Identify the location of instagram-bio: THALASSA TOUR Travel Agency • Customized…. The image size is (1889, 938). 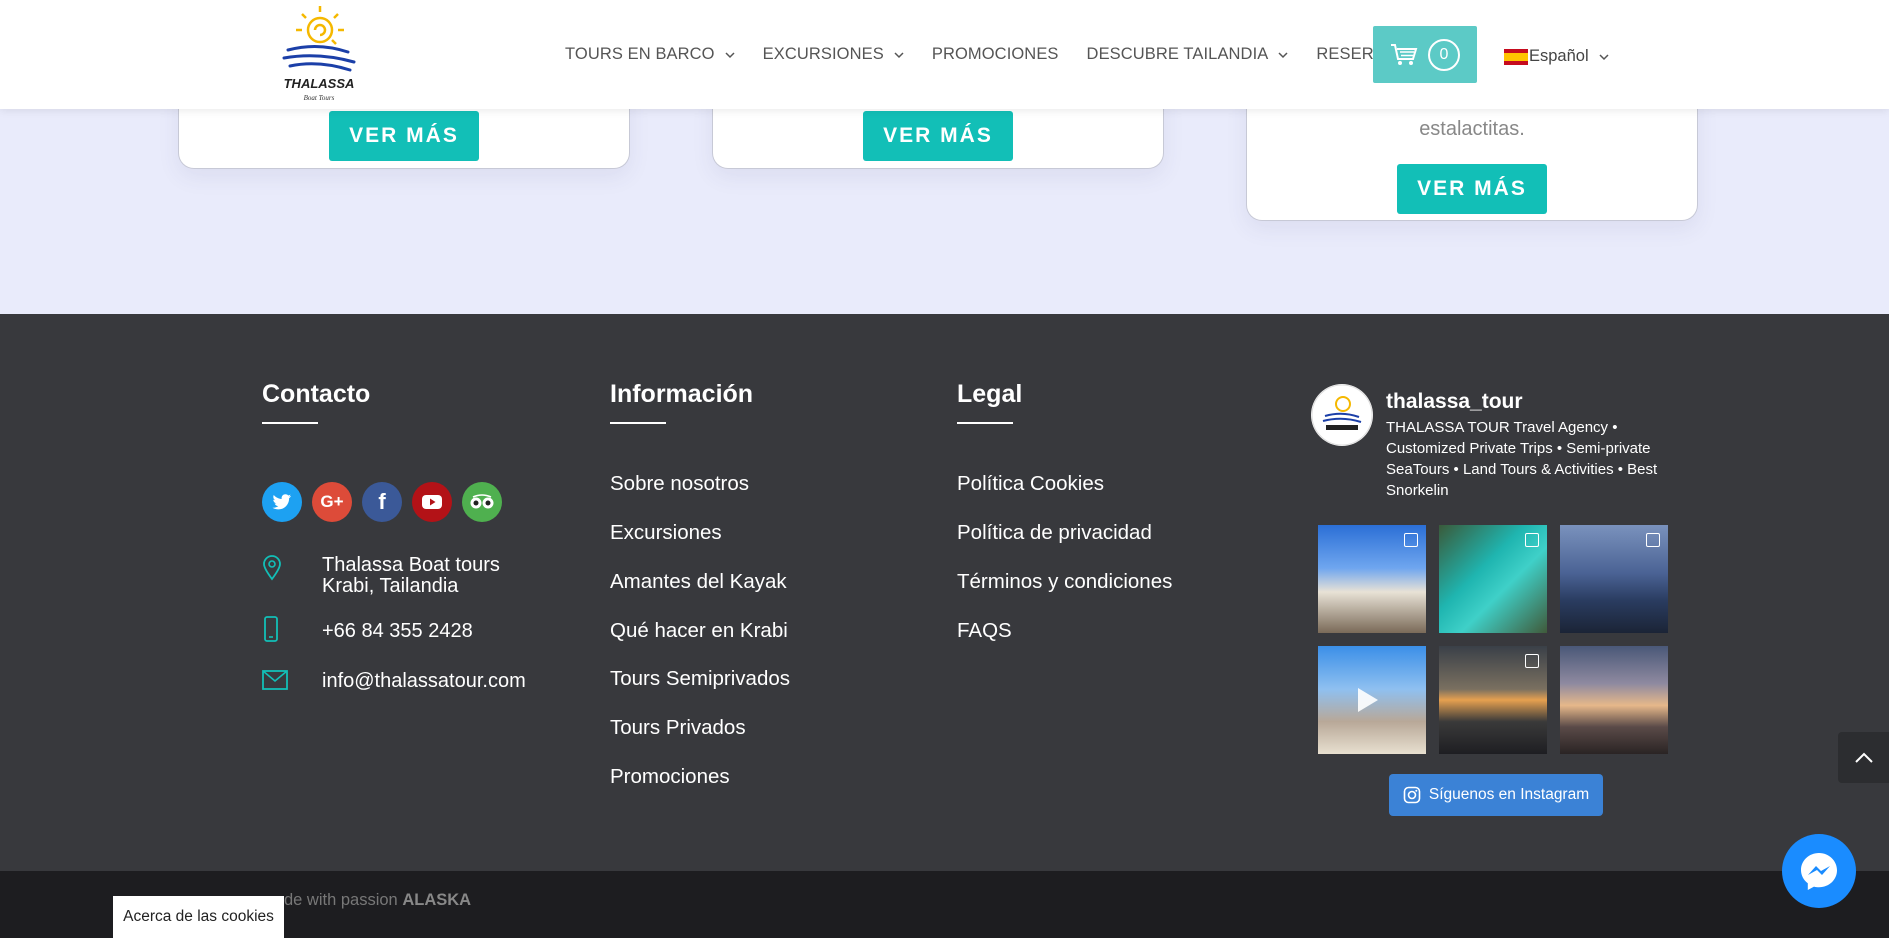
(1522, 459).